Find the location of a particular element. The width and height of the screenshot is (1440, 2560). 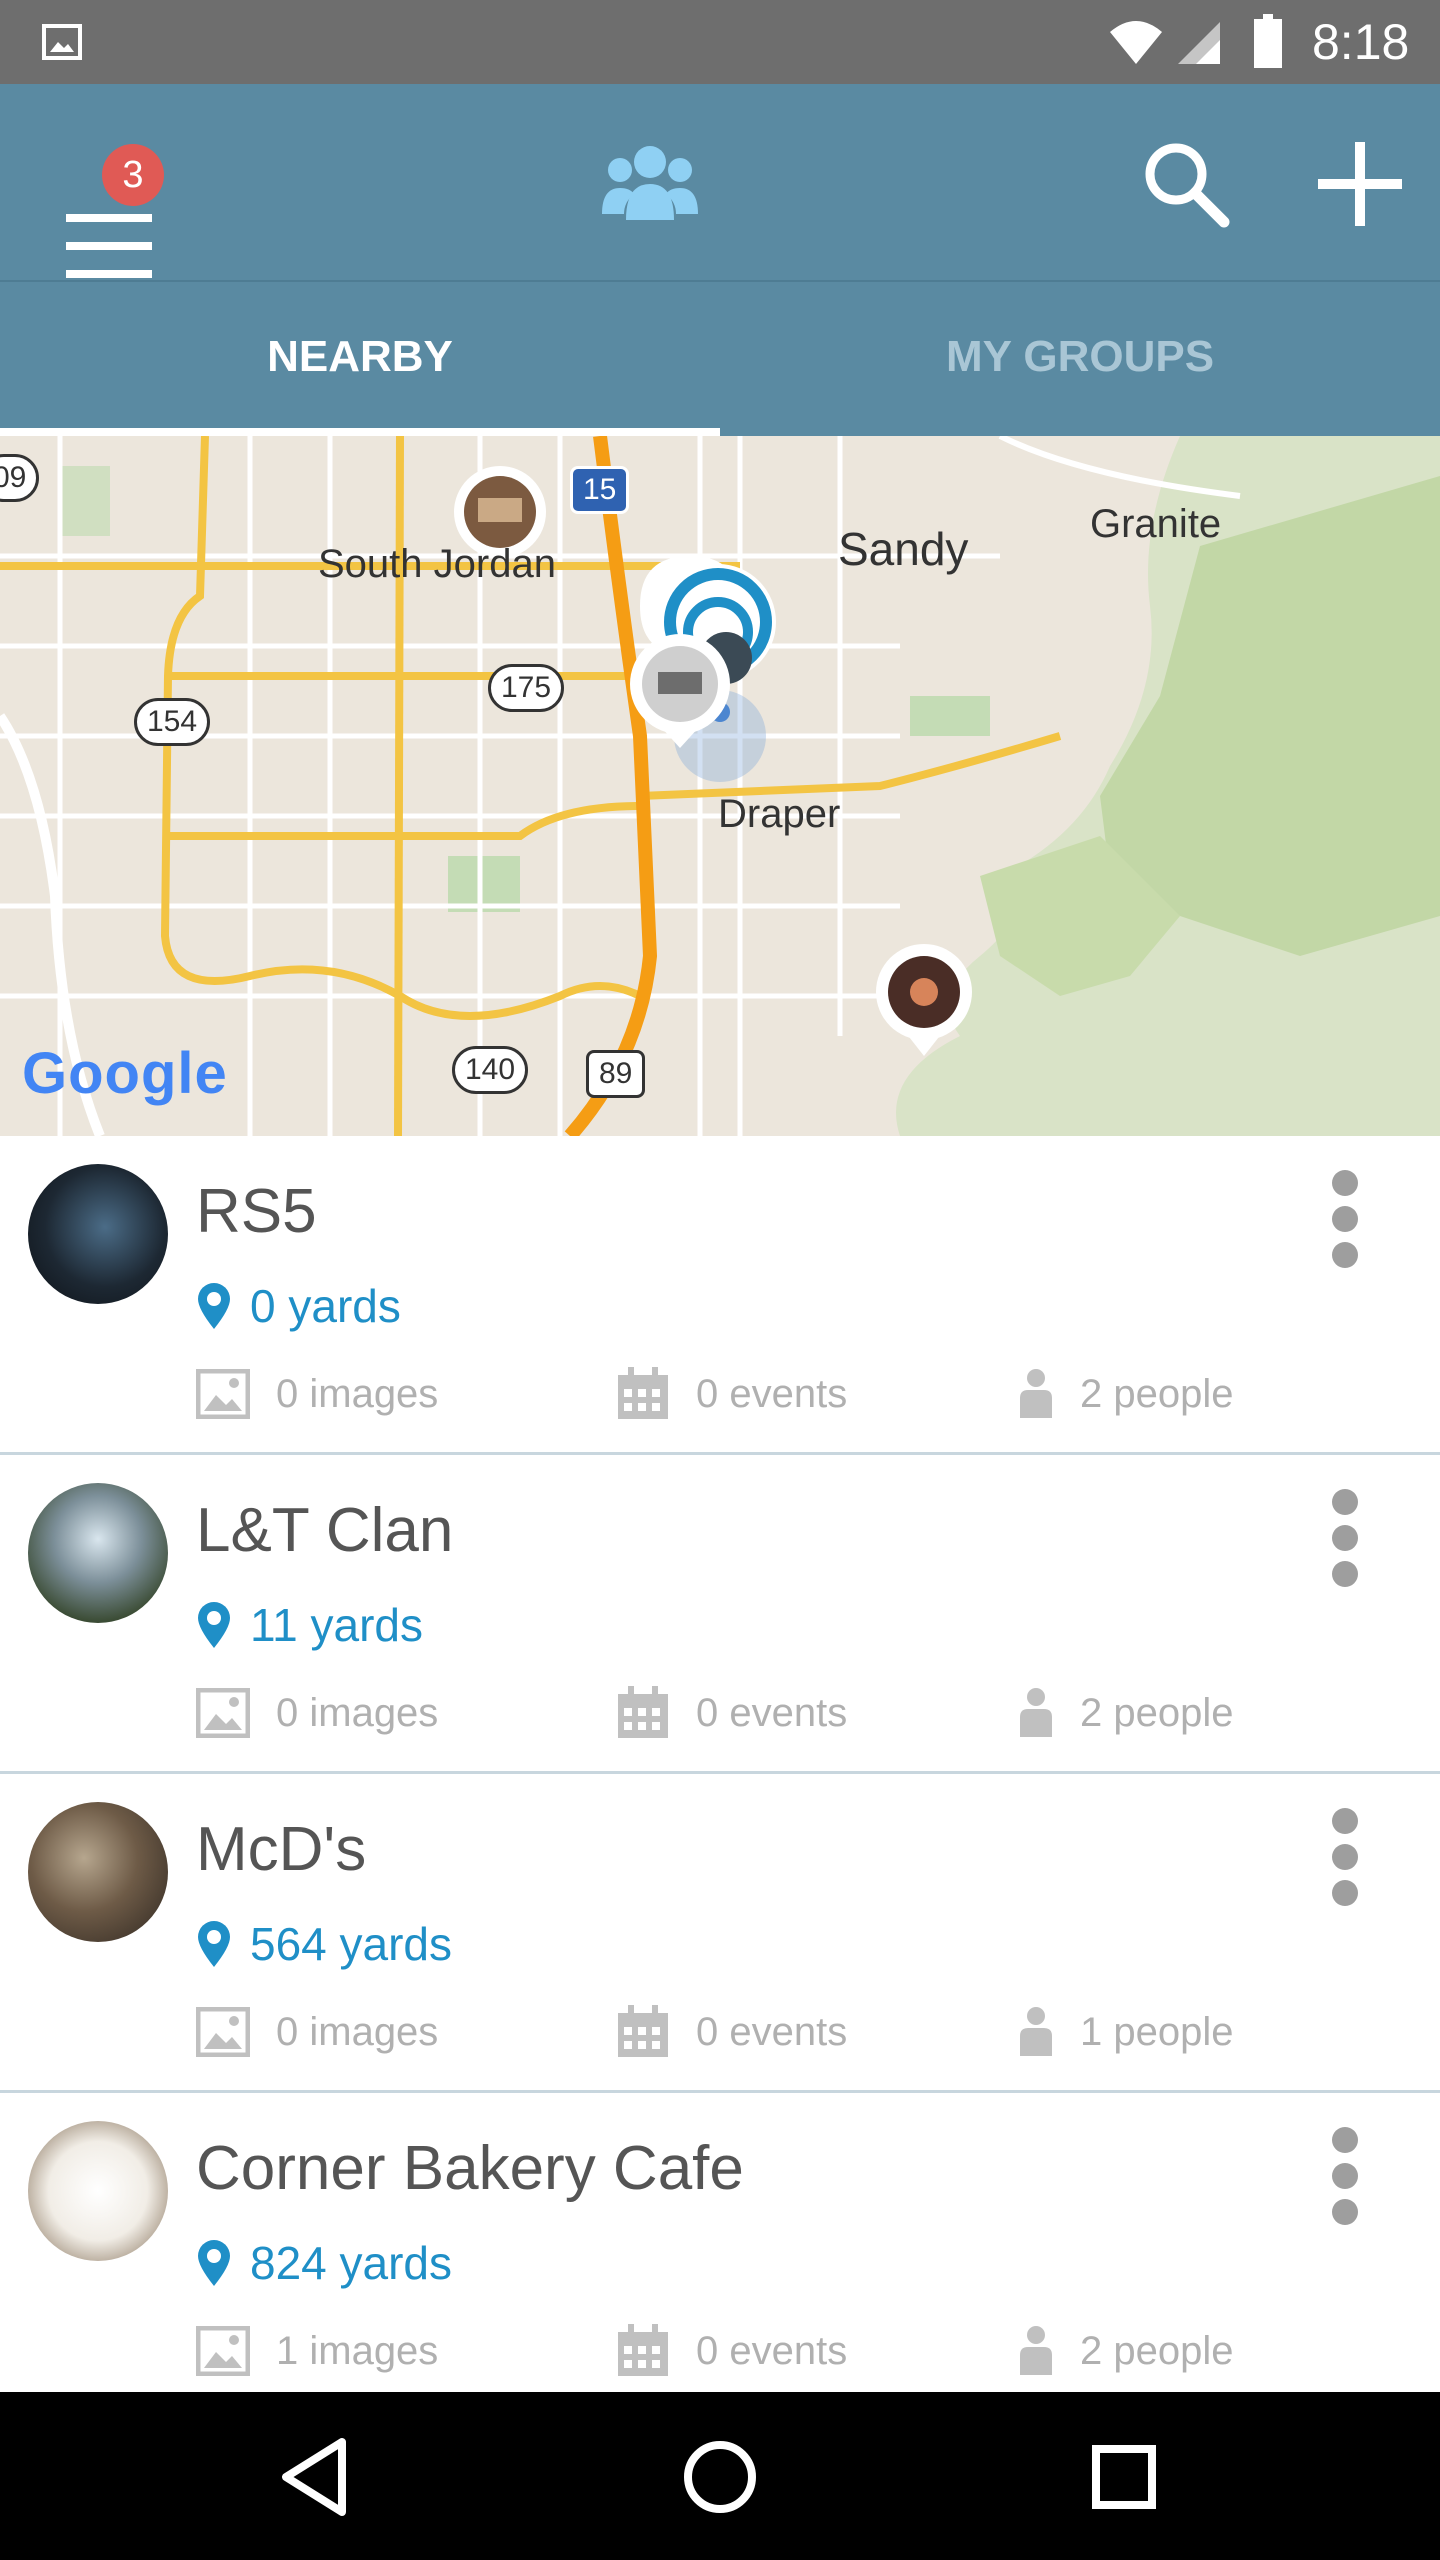

group-name: RS5 is located at coordinates (256, 1211).